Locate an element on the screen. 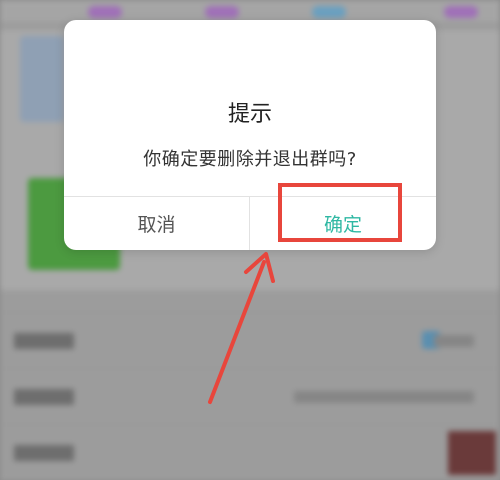  dialog-title: 提示 is located at coordinates (249, 114).